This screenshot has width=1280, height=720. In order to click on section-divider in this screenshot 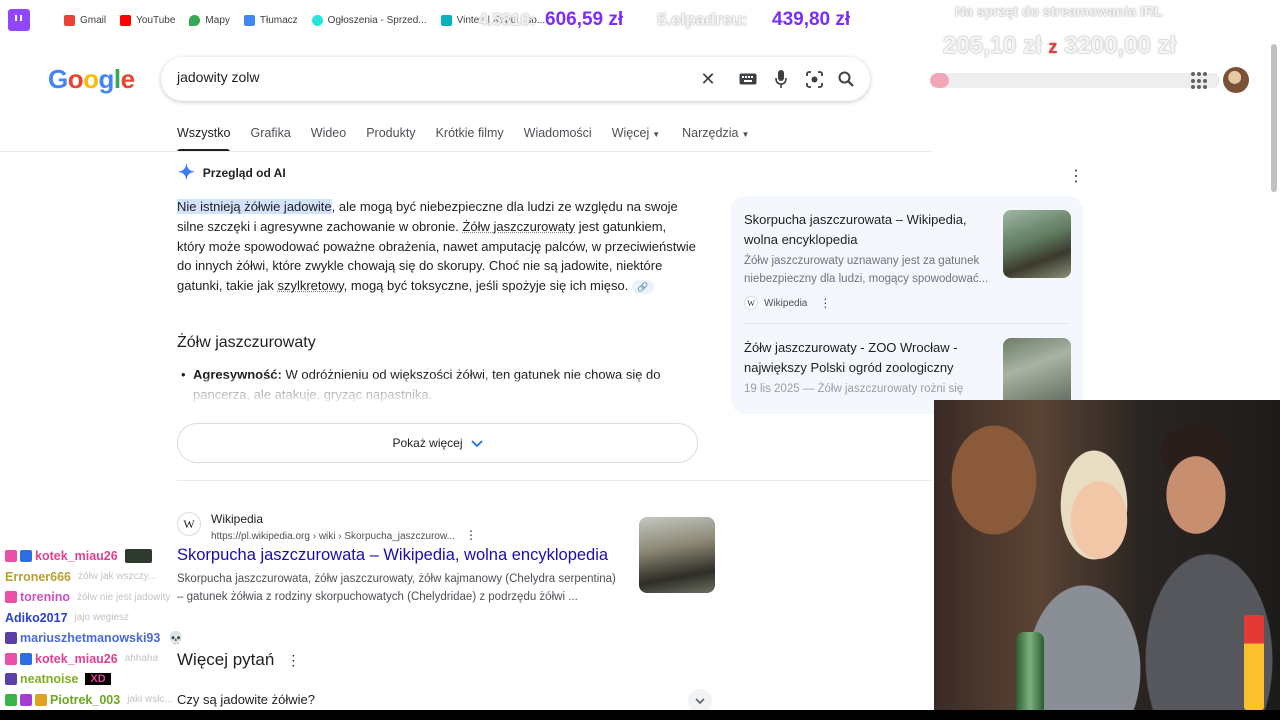, I will do `click(554, 480)`.